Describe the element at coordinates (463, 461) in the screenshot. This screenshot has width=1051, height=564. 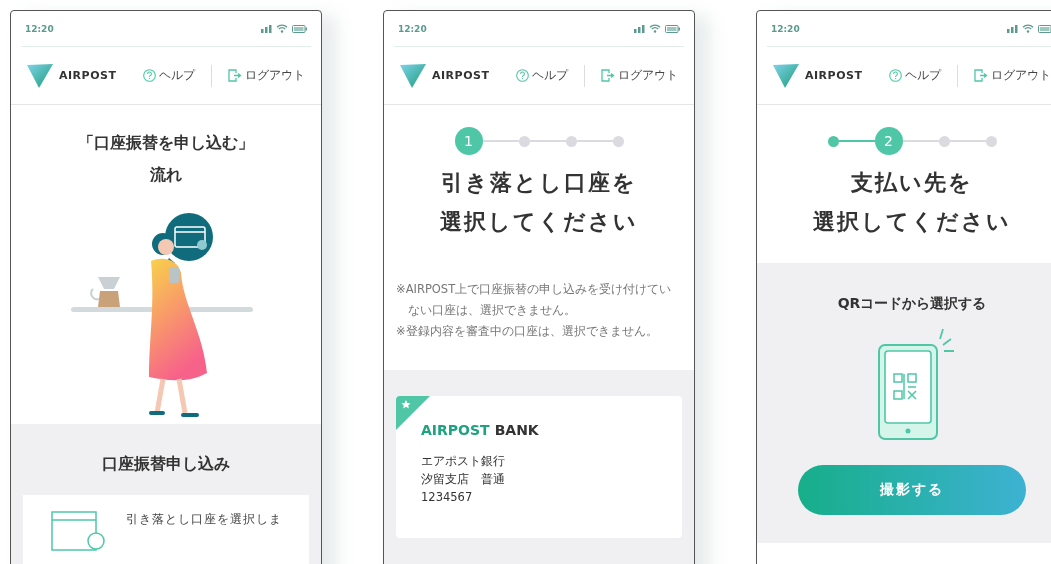
I see `bank-name: エアポスト銀行` at that location.